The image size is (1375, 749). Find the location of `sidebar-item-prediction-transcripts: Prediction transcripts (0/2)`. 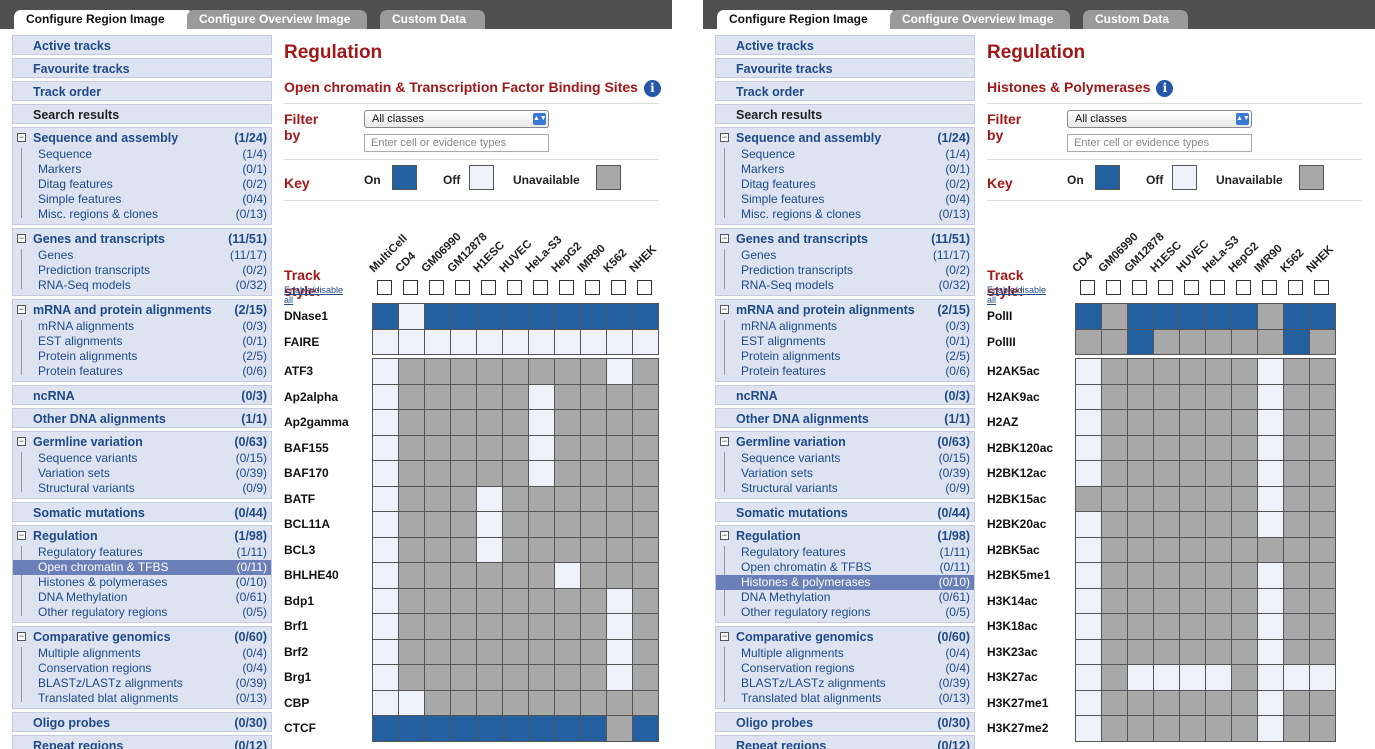

sidebar-item-prediction-transcripts: Prediction transcripts (0/2) is located at coordinates (845, 270).